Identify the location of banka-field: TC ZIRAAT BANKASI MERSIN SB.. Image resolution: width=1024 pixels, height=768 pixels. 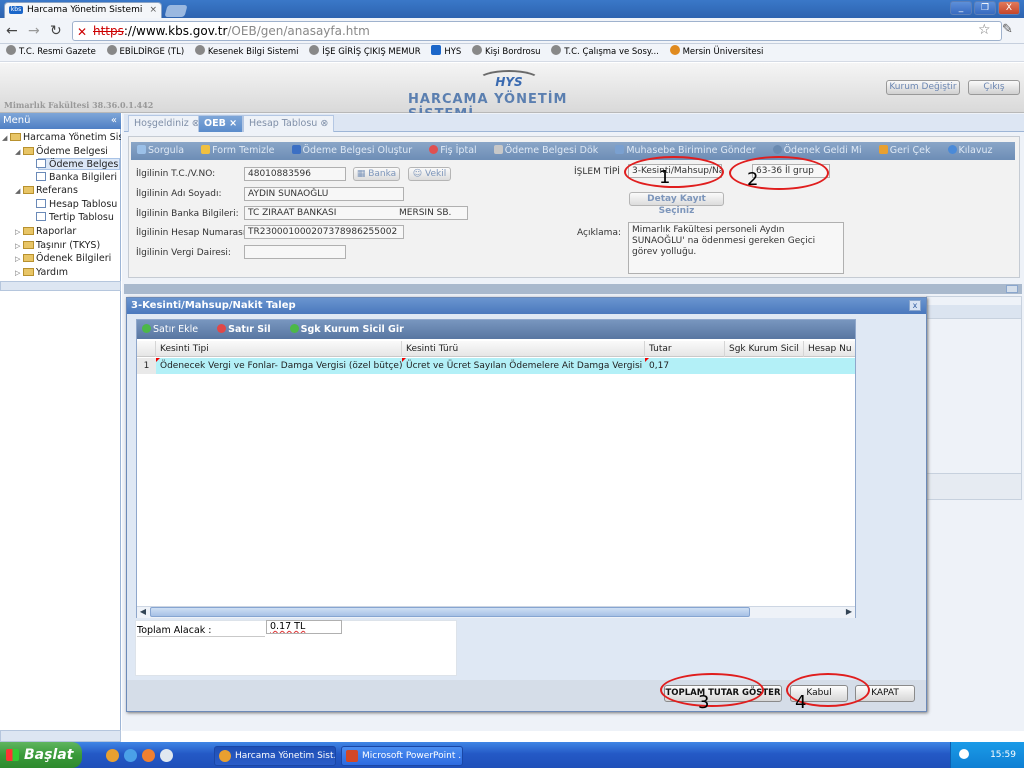
(356, 213).